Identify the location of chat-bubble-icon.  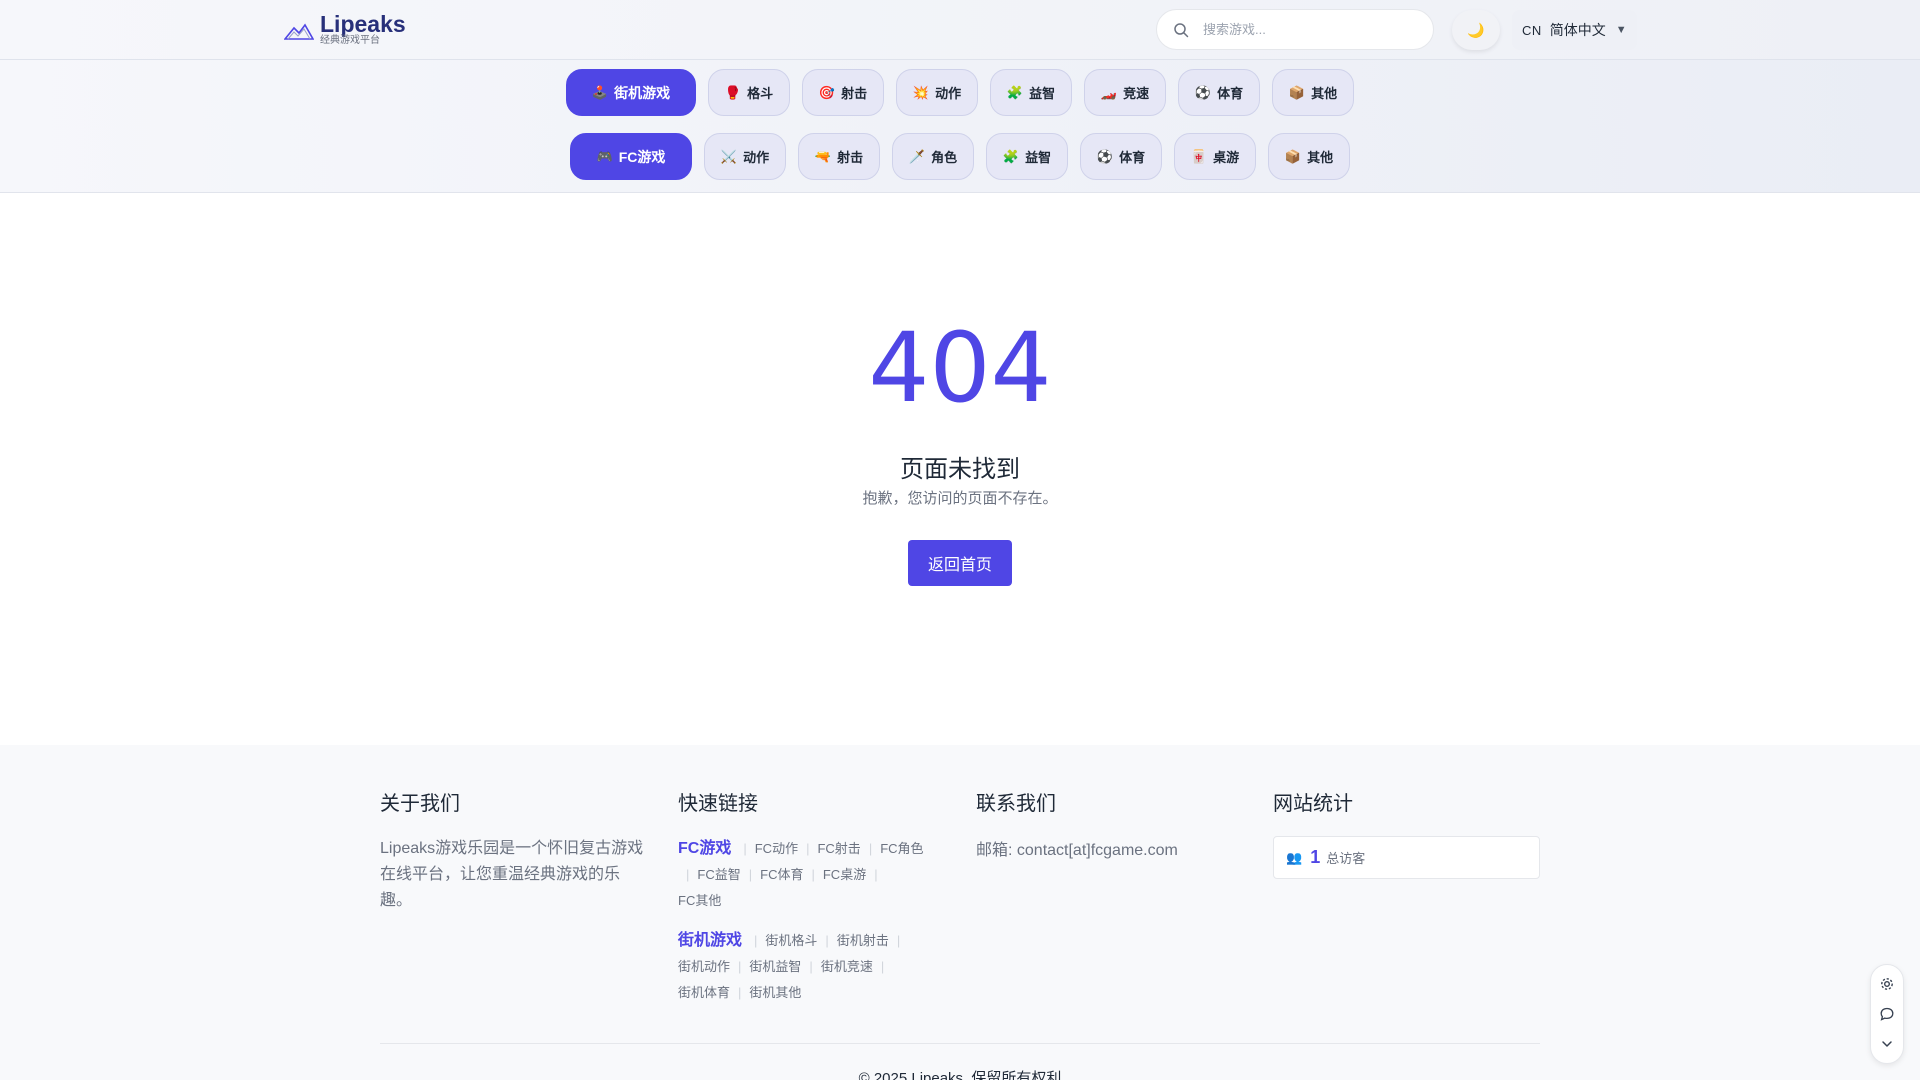
(1887, 1014).